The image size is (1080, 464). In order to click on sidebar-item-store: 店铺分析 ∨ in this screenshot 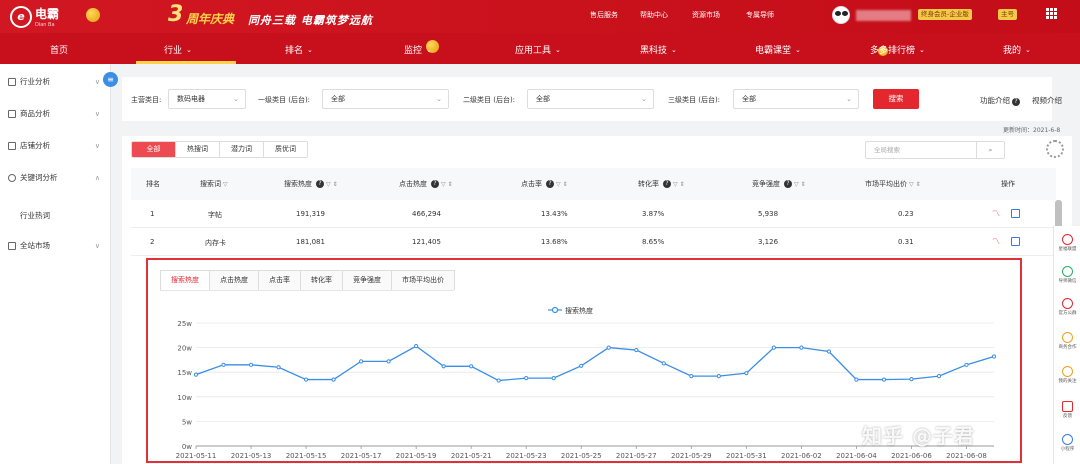, I will do `click(54, 145)`.